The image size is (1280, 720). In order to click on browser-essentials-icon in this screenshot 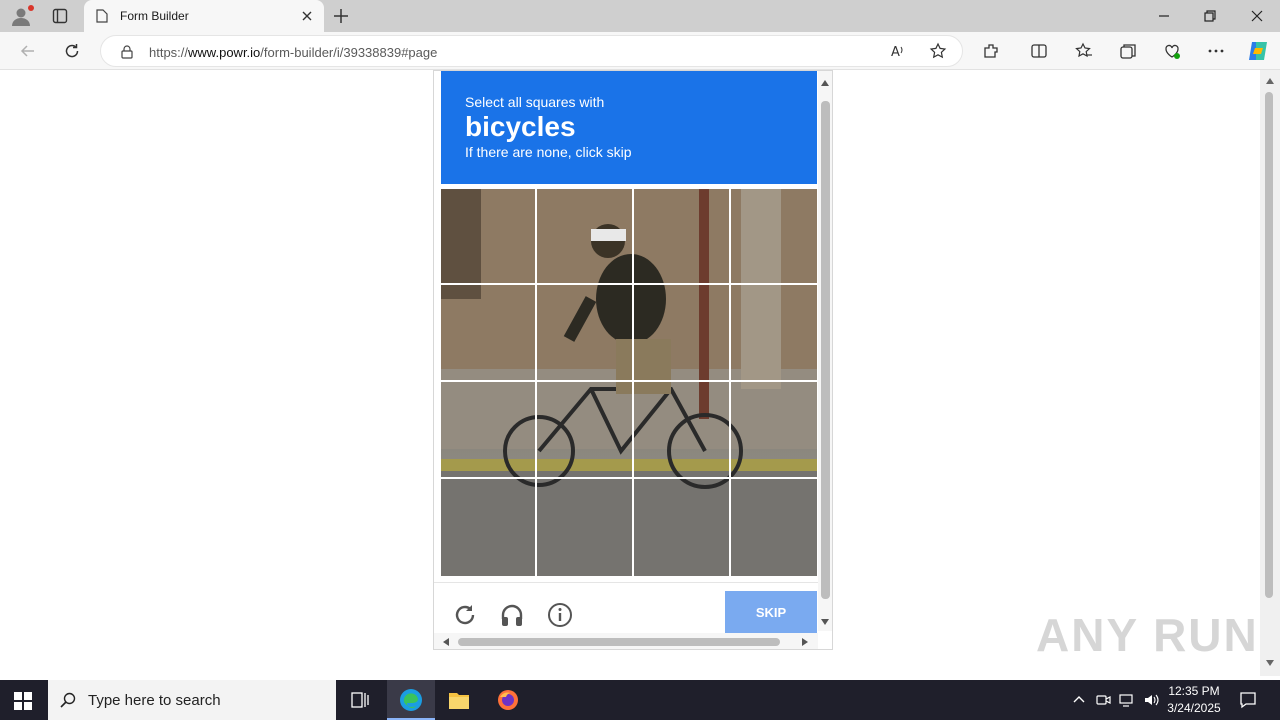, I will do `click(1172, 51)`.